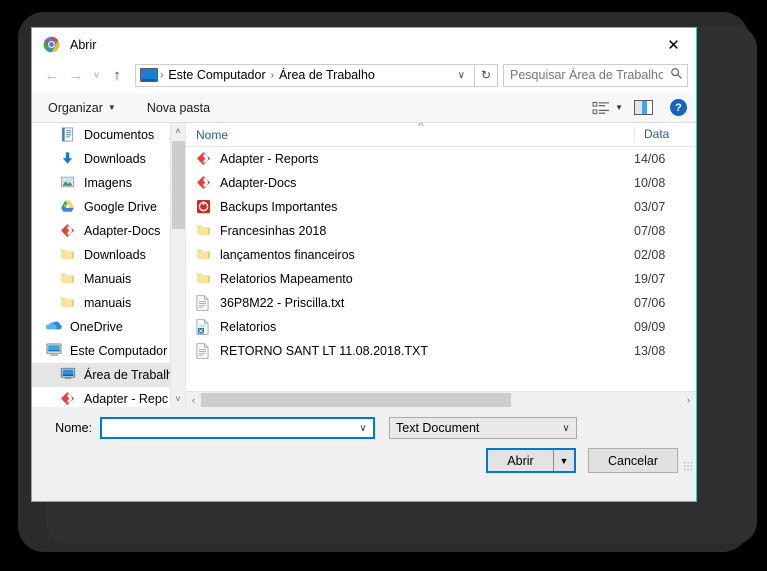 Image resolution: width=767 pixels, height=571 pixels. Describe the element at coordinates (441, 303) in the screenshot. I see `table-row: 36P8M22 - Priscilla.txt 07/06` at that location.